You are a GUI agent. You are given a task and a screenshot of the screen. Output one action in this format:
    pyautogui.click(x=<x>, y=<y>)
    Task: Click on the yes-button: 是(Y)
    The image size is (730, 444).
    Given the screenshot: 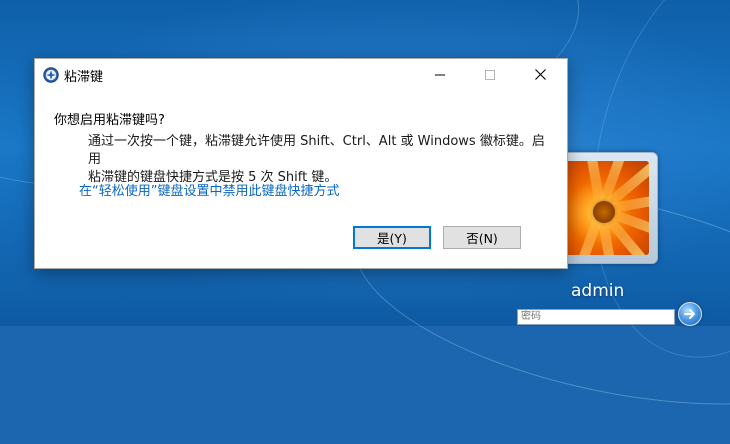 What is the action you would take?
    pyautogui.click(x=392, y=237)
    